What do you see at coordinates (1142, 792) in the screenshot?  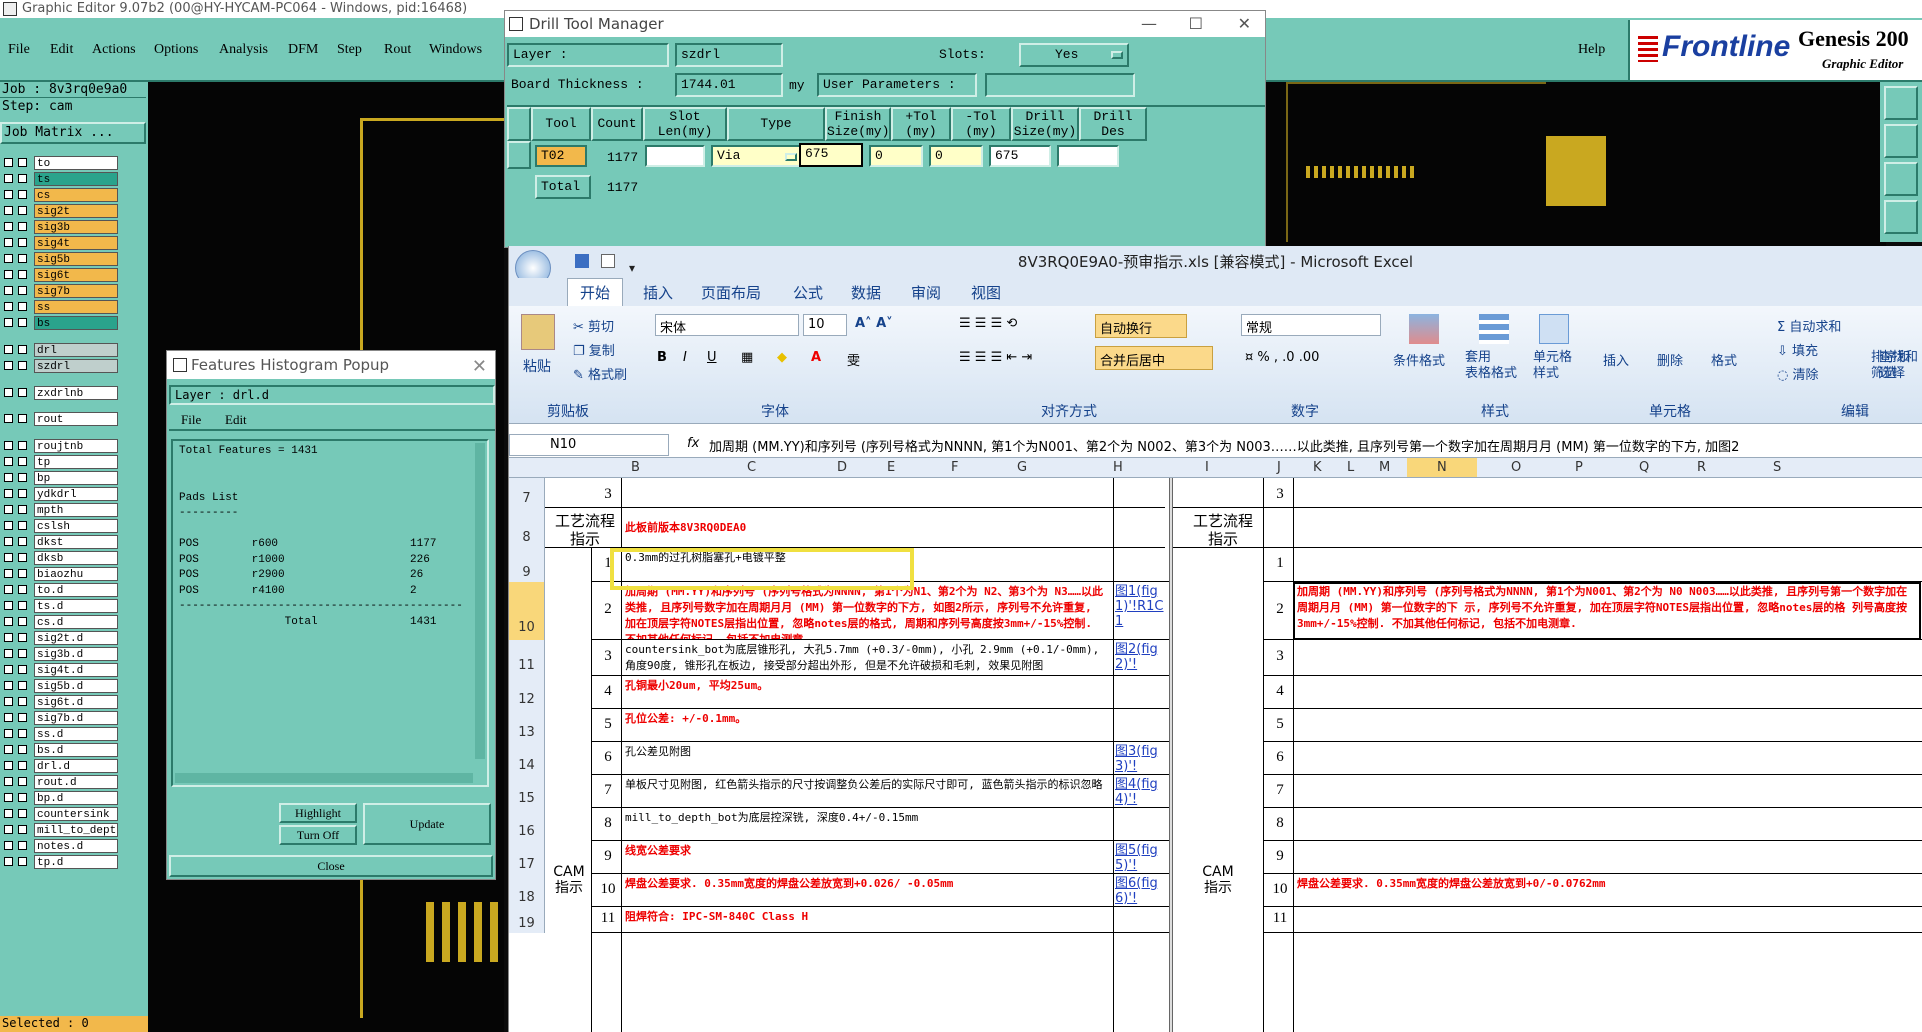 I see `item-link: 图4(fig4)'!` at bounding box center [1142, 792].